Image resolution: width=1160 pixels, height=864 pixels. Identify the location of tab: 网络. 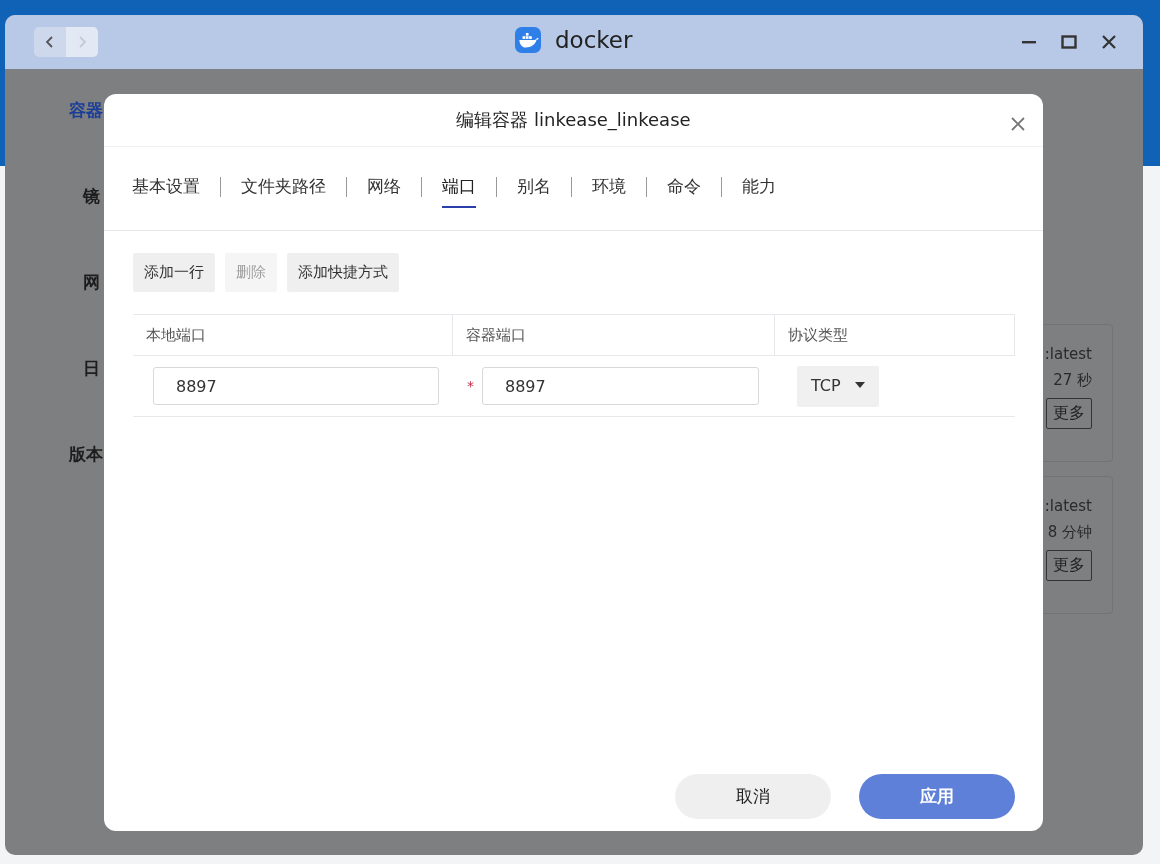
(384, 189).